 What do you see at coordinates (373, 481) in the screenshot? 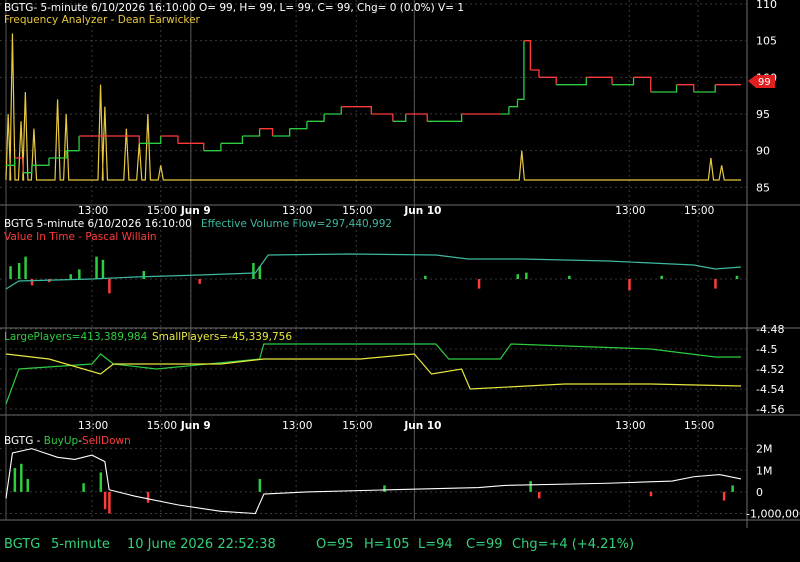
I see `buyup-cumulative-line` at bounding box center [373, 481].